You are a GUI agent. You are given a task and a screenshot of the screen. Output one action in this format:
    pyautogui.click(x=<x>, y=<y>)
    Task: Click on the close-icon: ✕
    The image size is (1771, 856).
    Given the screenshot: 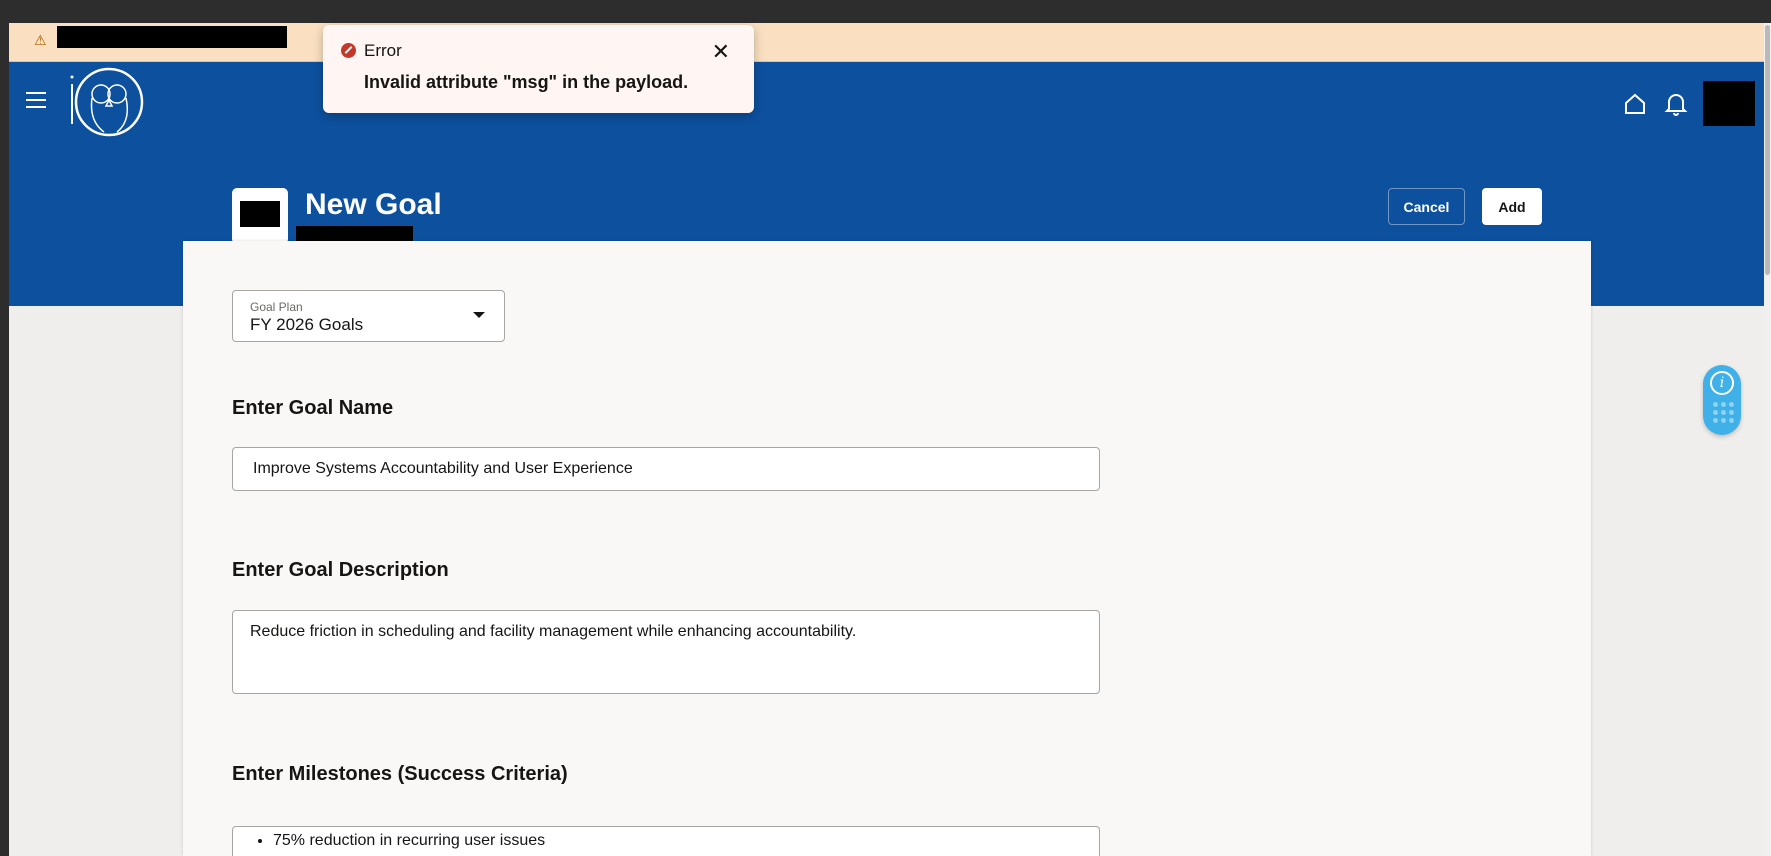 What is the action you would take?
    pyautogui.click(x=721, y=52)
    